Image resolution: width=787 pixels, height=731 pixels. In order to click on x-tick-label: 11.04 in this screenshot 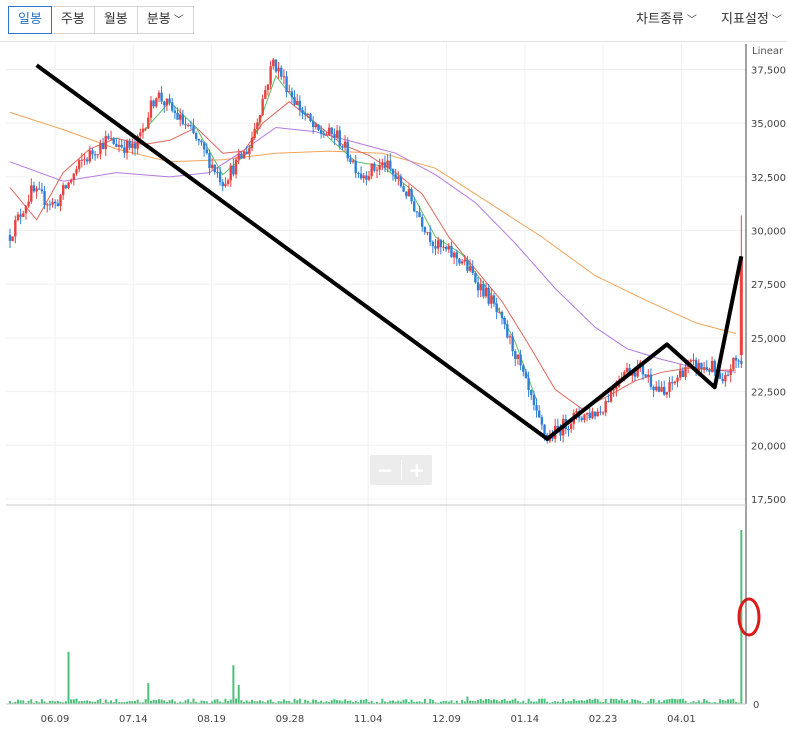, I will do `click(368, 719)`.